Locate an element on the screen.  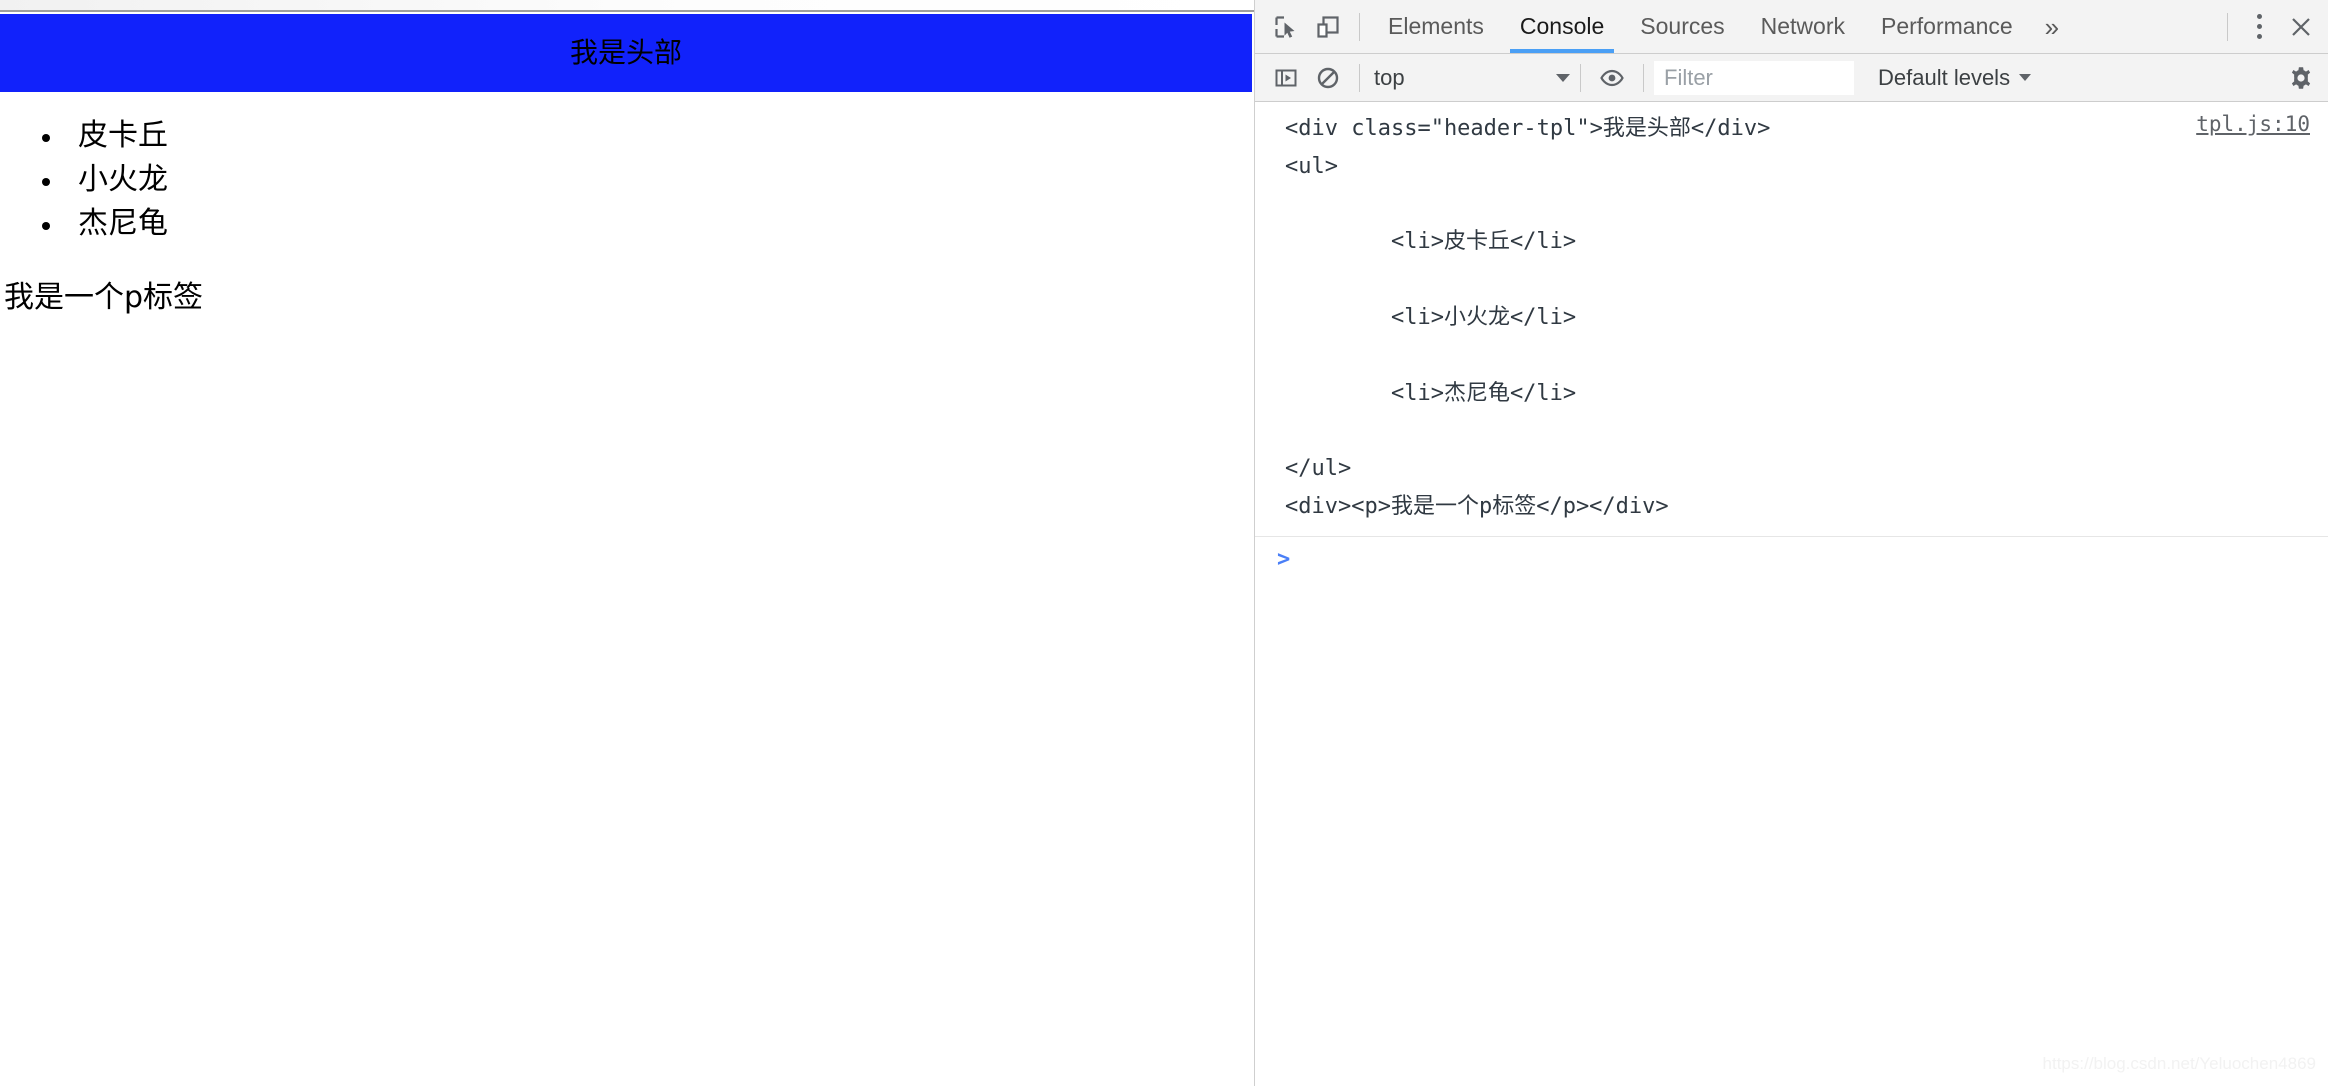
list-item: 皮卡丘 is located at coordinates (659, 136).